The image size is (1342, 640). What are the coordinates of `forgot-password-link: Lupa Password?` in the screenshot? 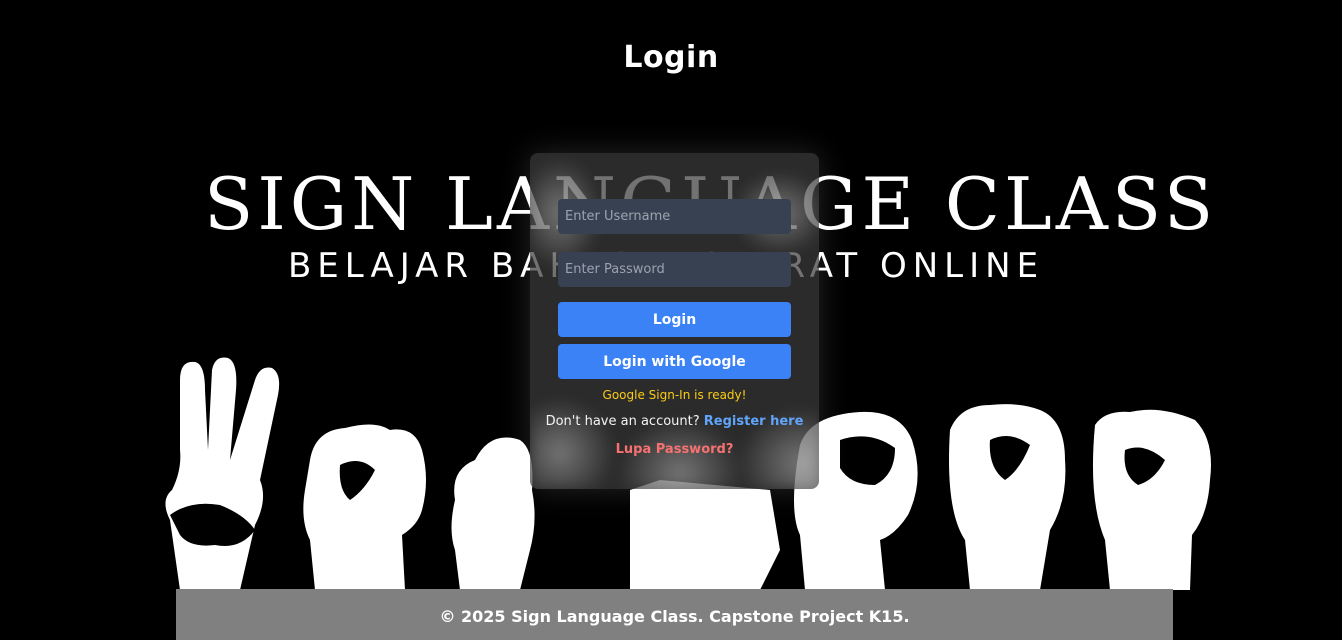 It's located at (674, 449).